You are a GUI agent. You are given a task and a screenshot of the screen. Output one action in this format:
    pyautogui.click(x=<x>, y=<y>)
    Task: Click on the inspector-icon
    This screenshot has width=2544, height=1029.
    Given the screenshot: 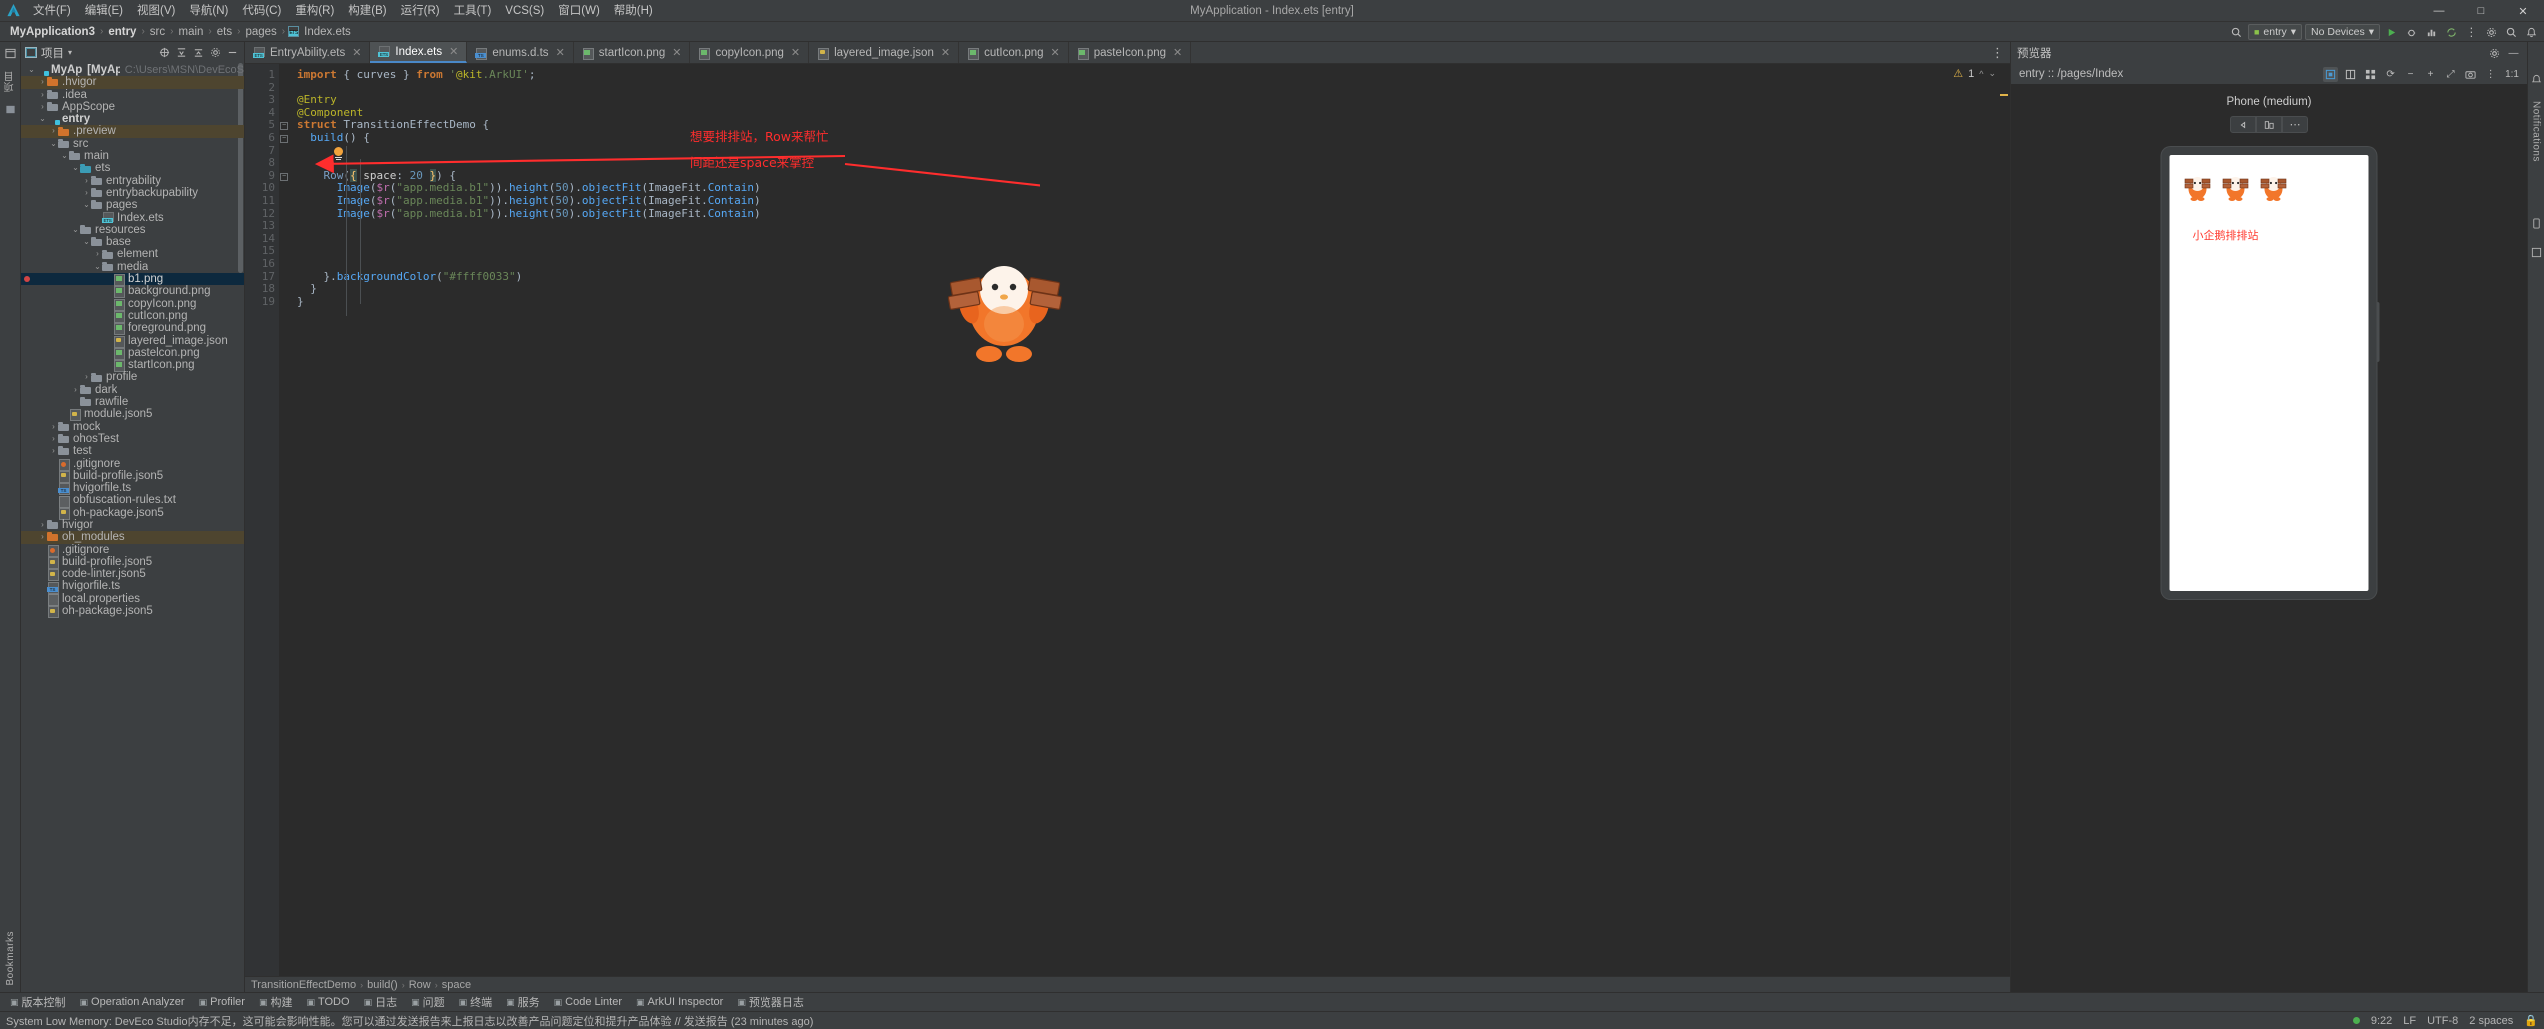 What is the action you would take?
    pyautogui.click(x=2331, y=74)
    